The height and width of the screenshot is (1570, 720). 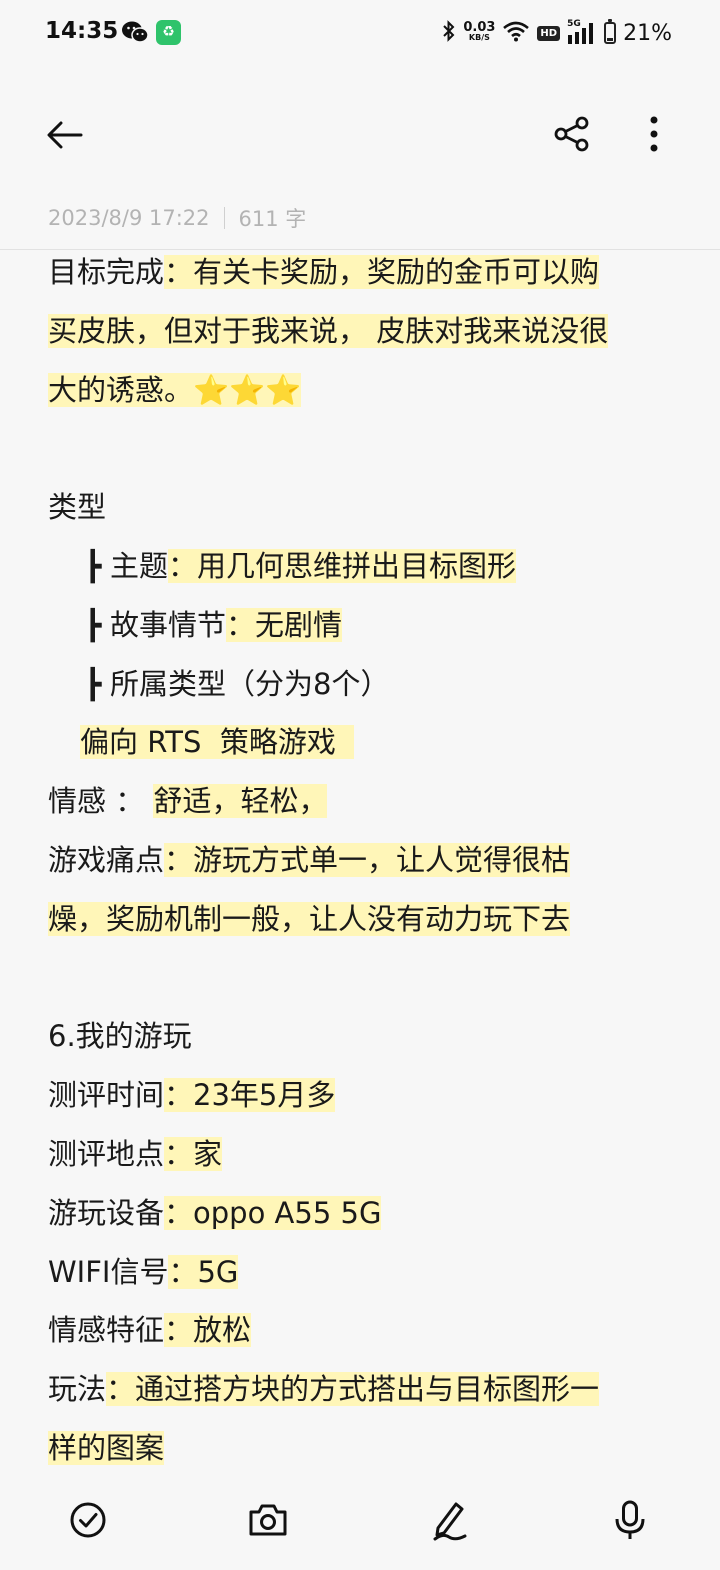 What do you see at coordinates (168, 32) in the screenshot?
I see `app-notification-icon: ♻` at bounding box center [168, 32].